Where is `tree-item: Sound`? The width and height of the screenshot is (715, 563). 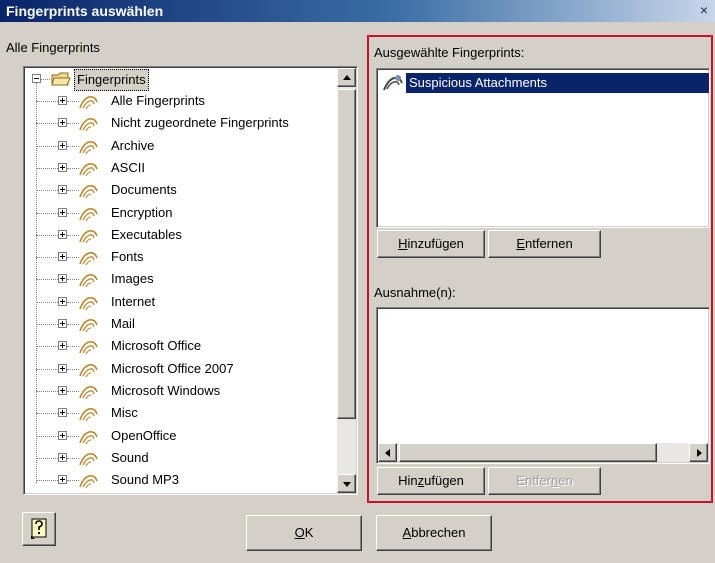
tree-item: Sound is located at coordinates (179, 458).